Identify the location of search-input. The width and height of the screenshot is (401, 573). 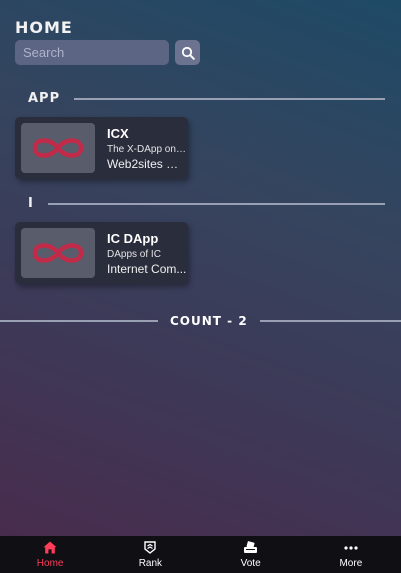
(92, 52).